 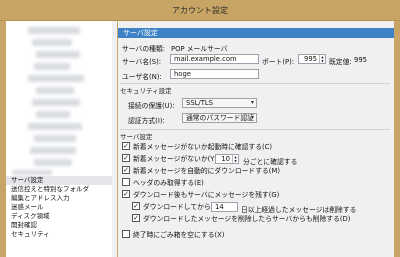 What do you see at coordinates (136, 206) in the screenshot?
I see `delete-after-days-checkbox` at bounding box center [136, 206].